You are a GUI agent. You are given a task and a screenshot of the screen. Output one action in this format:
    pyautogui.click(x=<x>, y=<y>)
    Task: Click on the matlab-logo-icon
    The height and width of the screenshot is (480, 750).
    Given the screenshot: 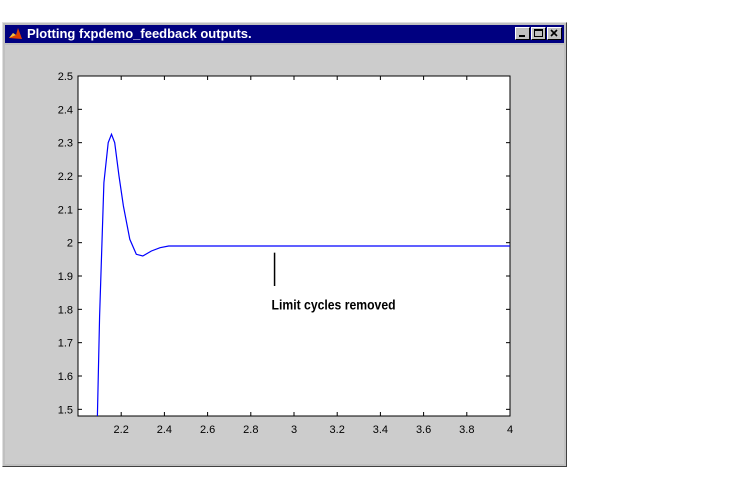 What is the action you would take?
    pyautogui.click(x=15, y=33)
    